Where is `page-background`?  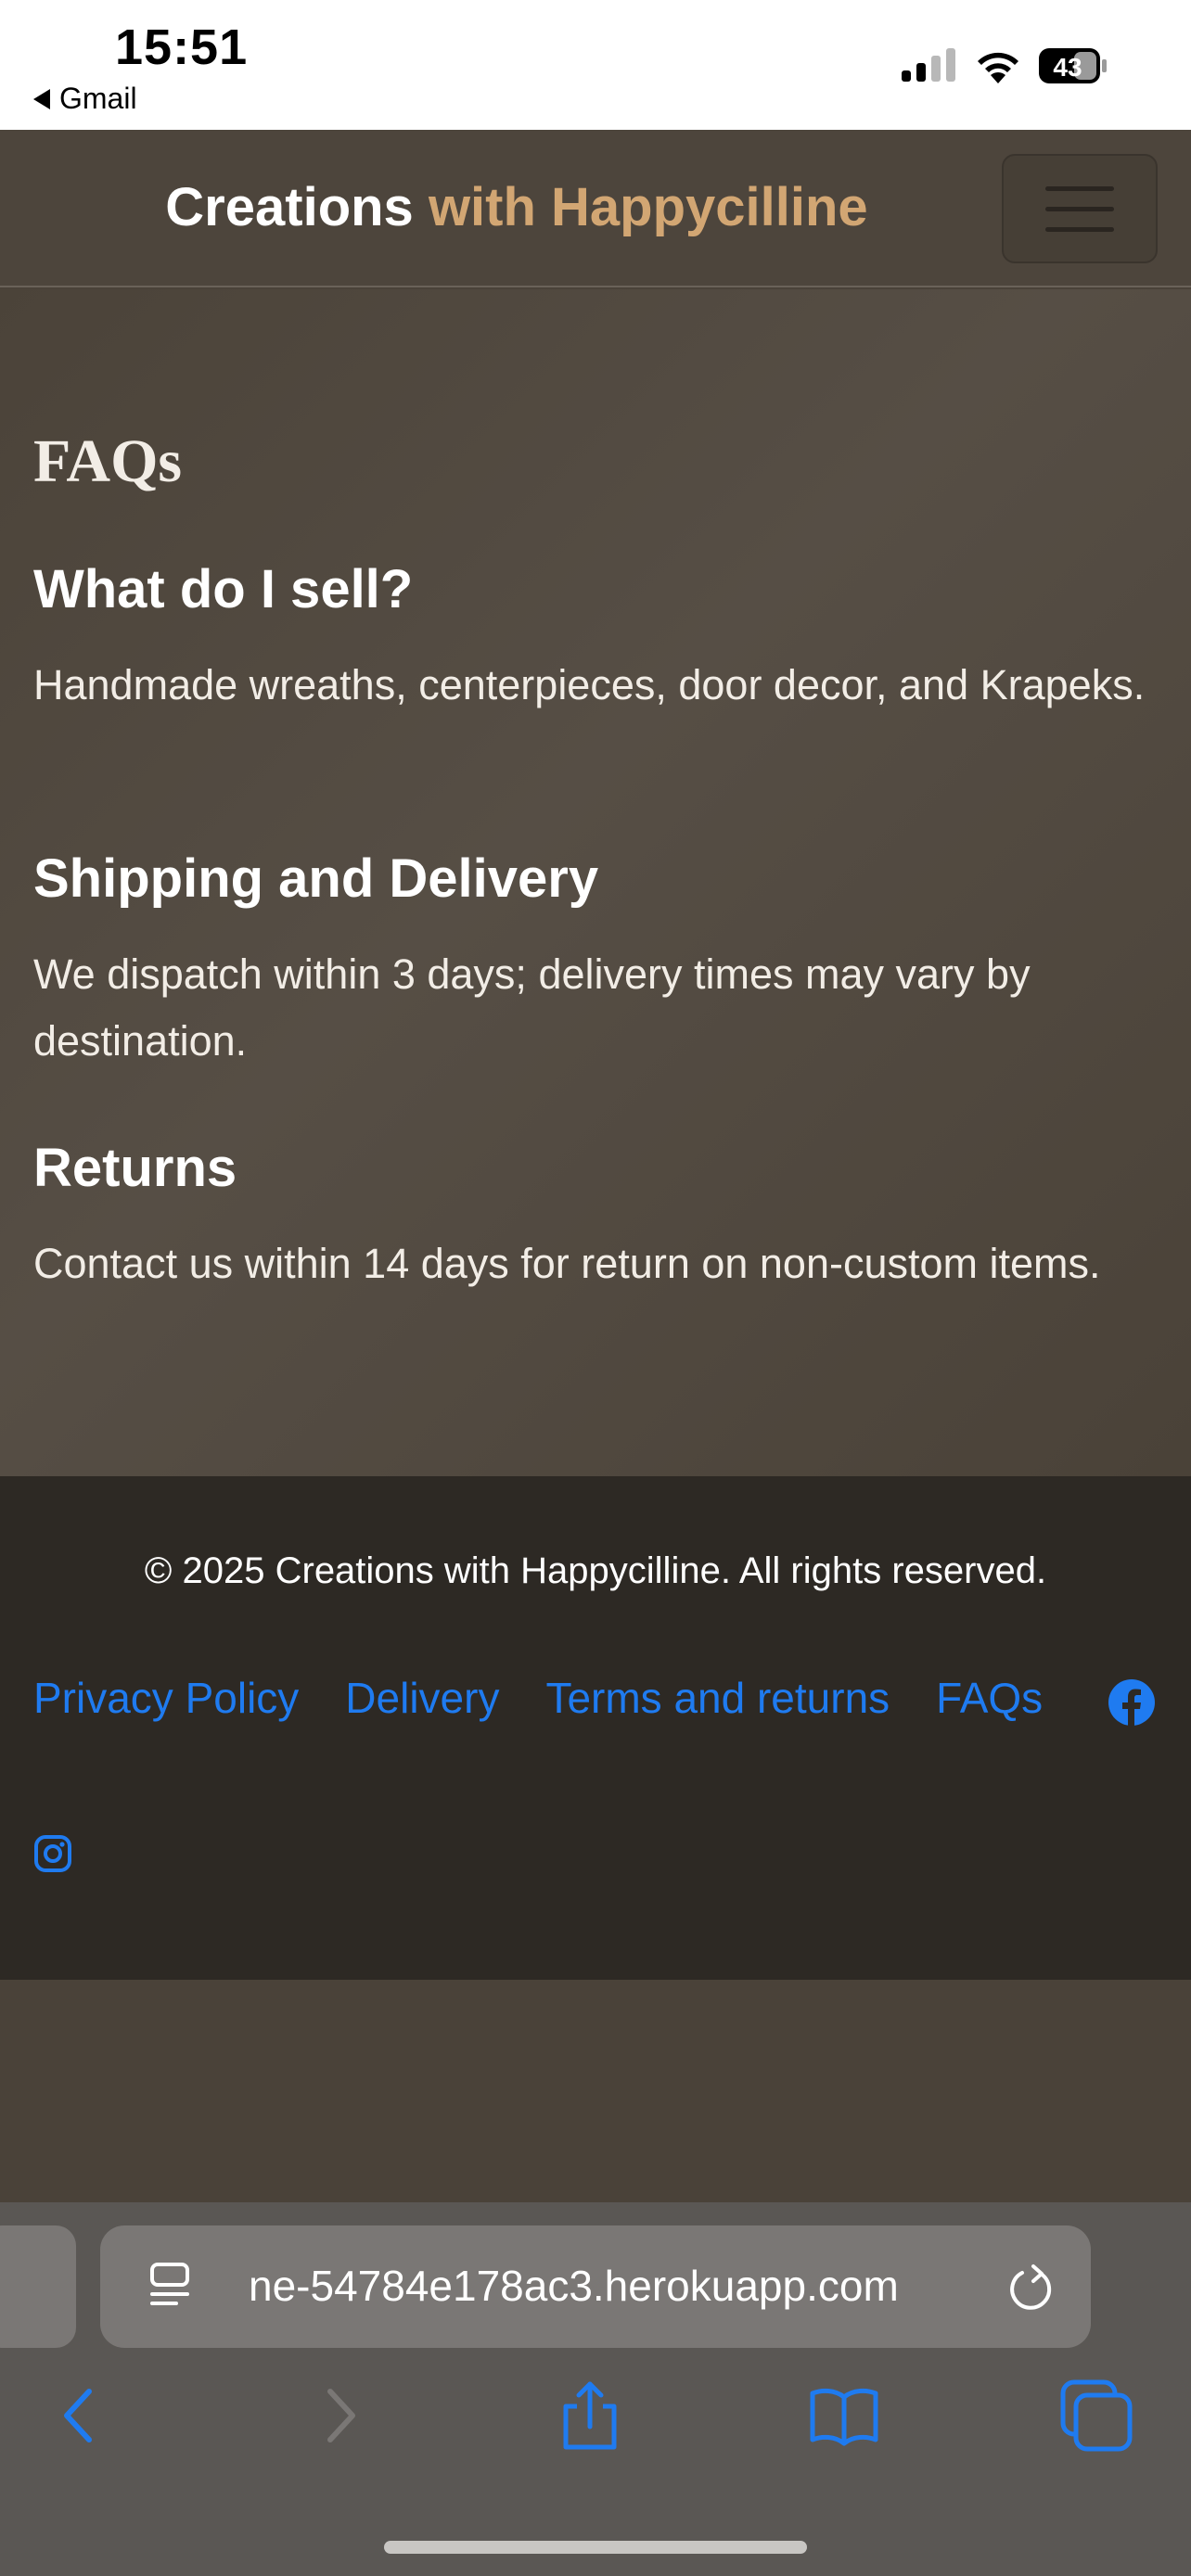
page-background is located at coordinates (595, 2091).